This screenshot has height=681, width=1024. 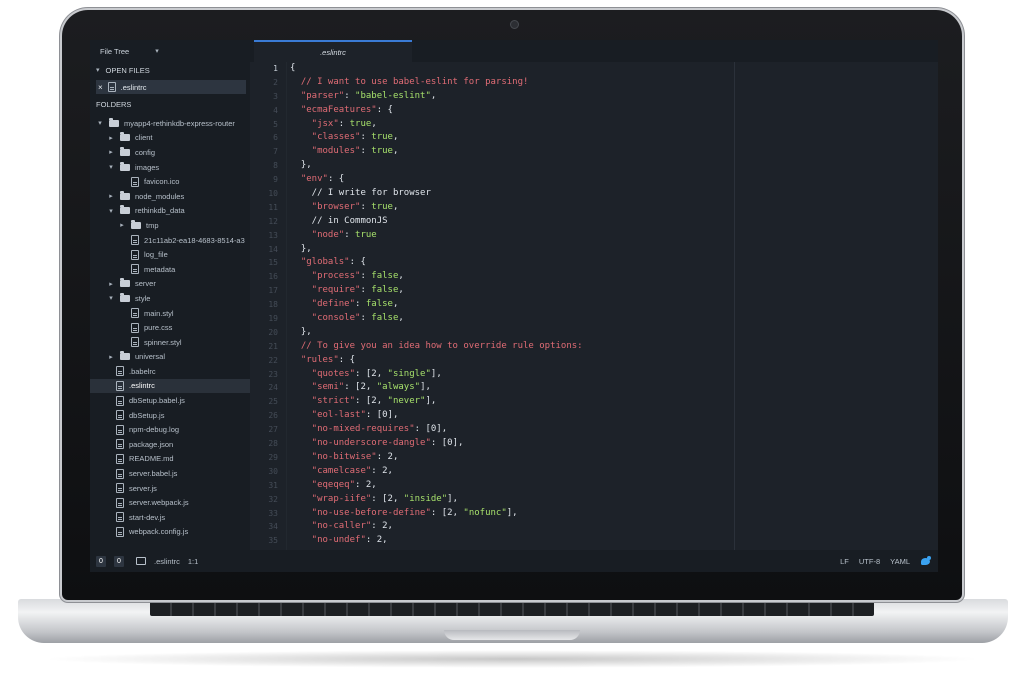 What do you see at coordinates (170, 327) in the screenshot?
I see `tree-file: pure.css` at bounding box center [170, 327].